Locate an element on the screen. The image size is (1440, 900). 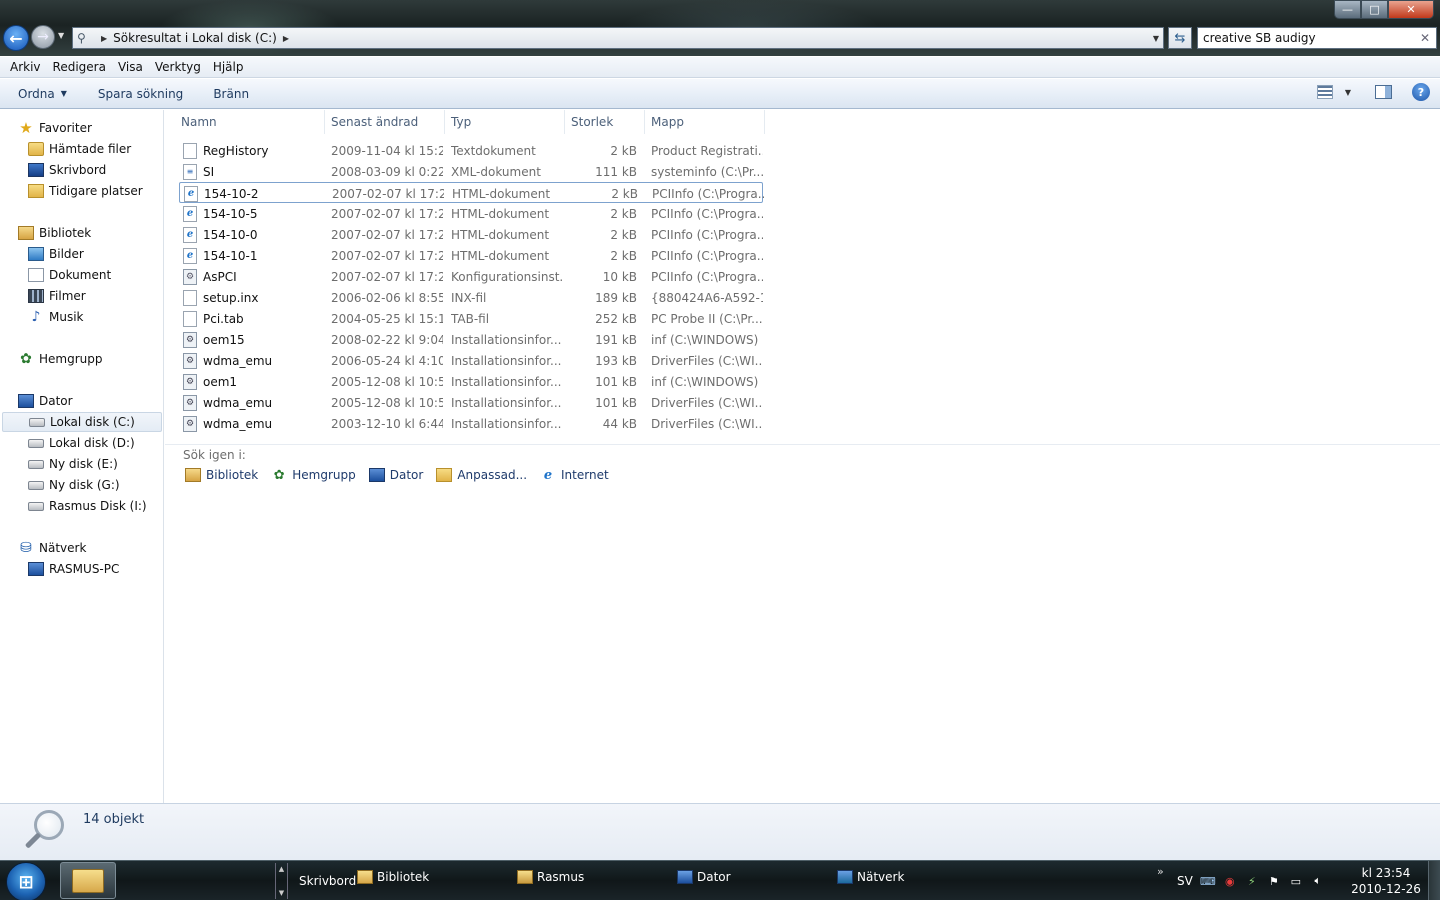
sidebar-item-drive-i: Rasmus Disk (I:) is located at coordinates (87, 506).